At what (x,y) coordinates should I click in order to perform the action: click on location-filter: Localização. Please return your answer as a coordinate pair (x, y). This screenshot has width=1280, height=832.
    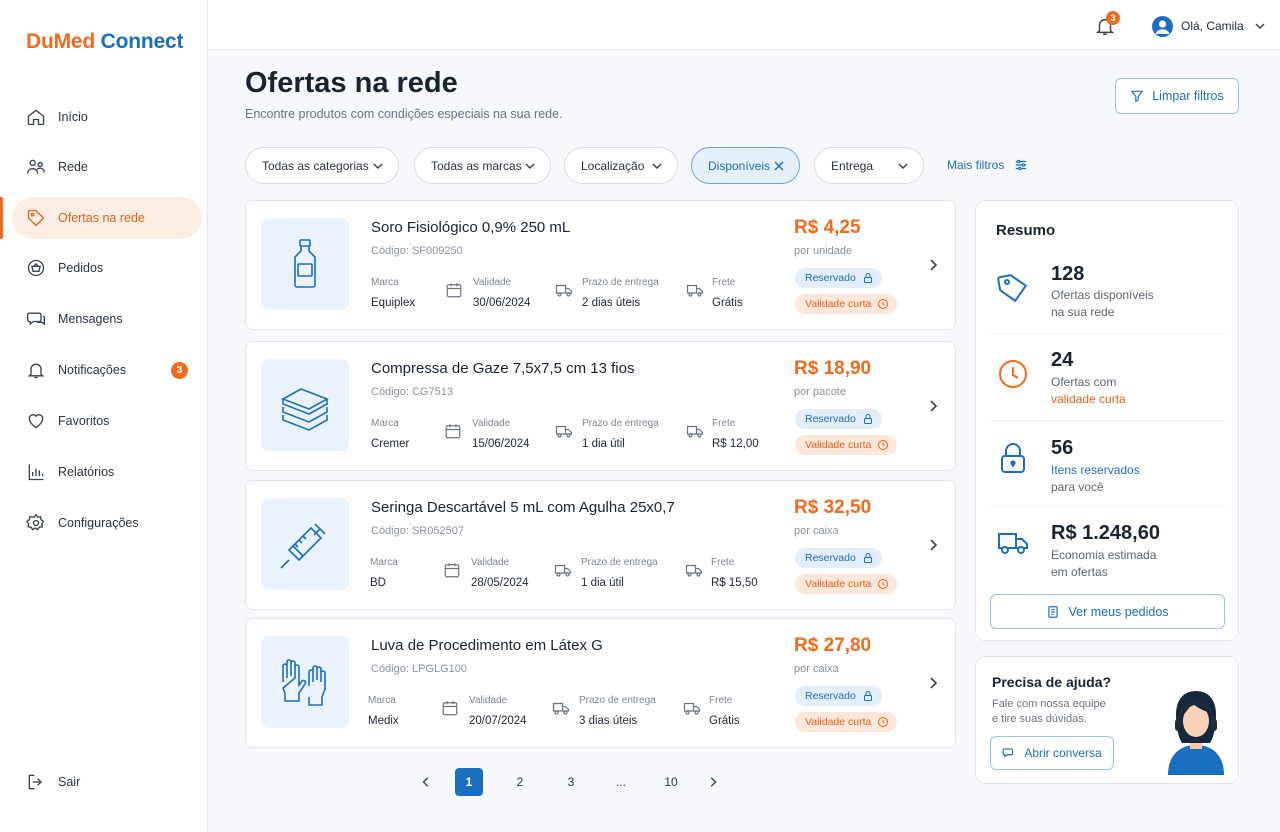
    Looking at the image, I should click on (621, 165).